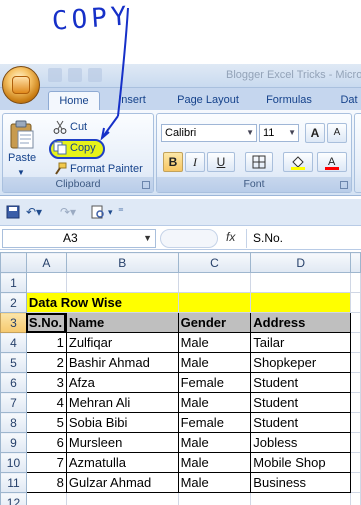 The image size is (361, 505). Describe the element at coordinates (13, 302) in the screenshot. I see `row-header: 2` at that location.